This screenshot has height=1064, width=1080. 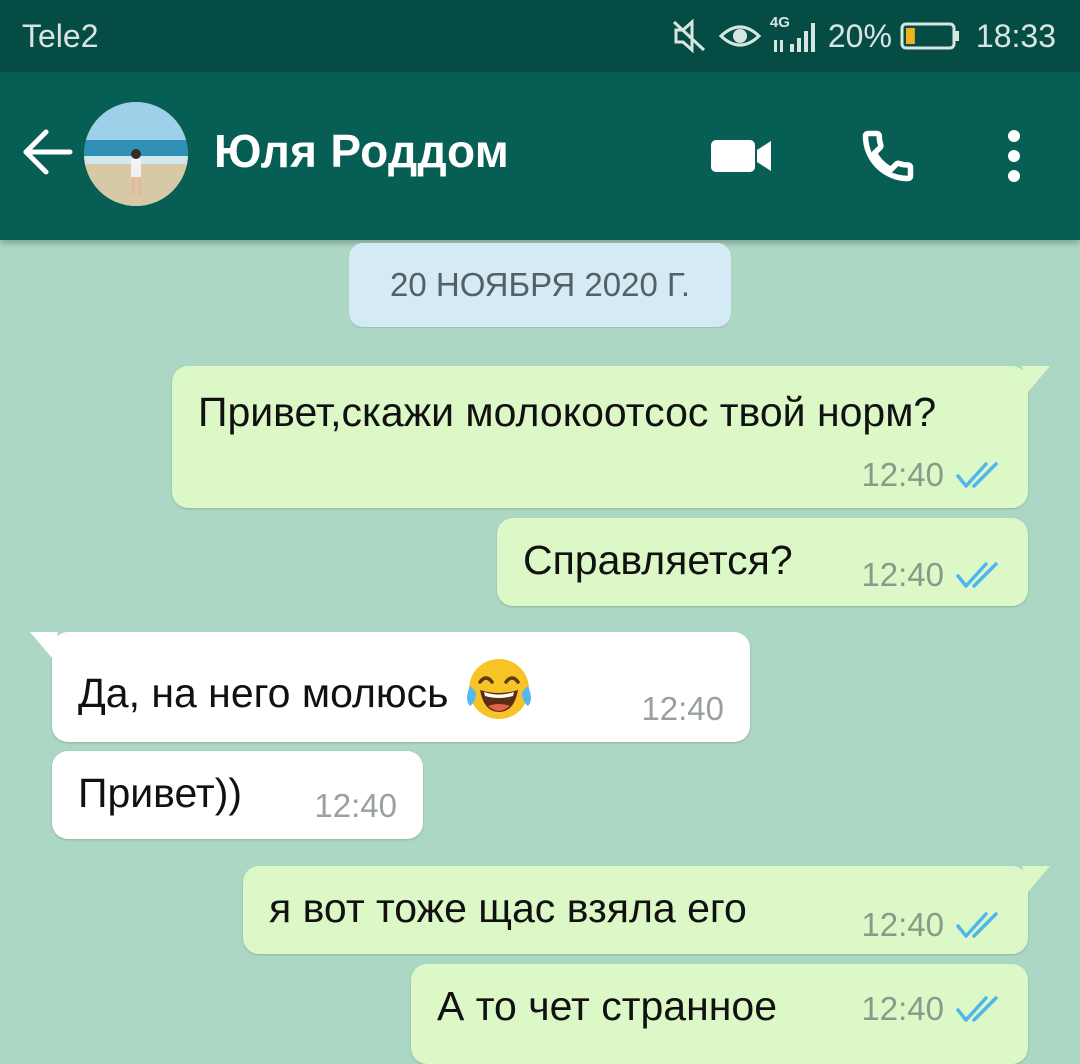 I want to click on status-icons: 4G 20% 18:33, so click(x=859, y=36).